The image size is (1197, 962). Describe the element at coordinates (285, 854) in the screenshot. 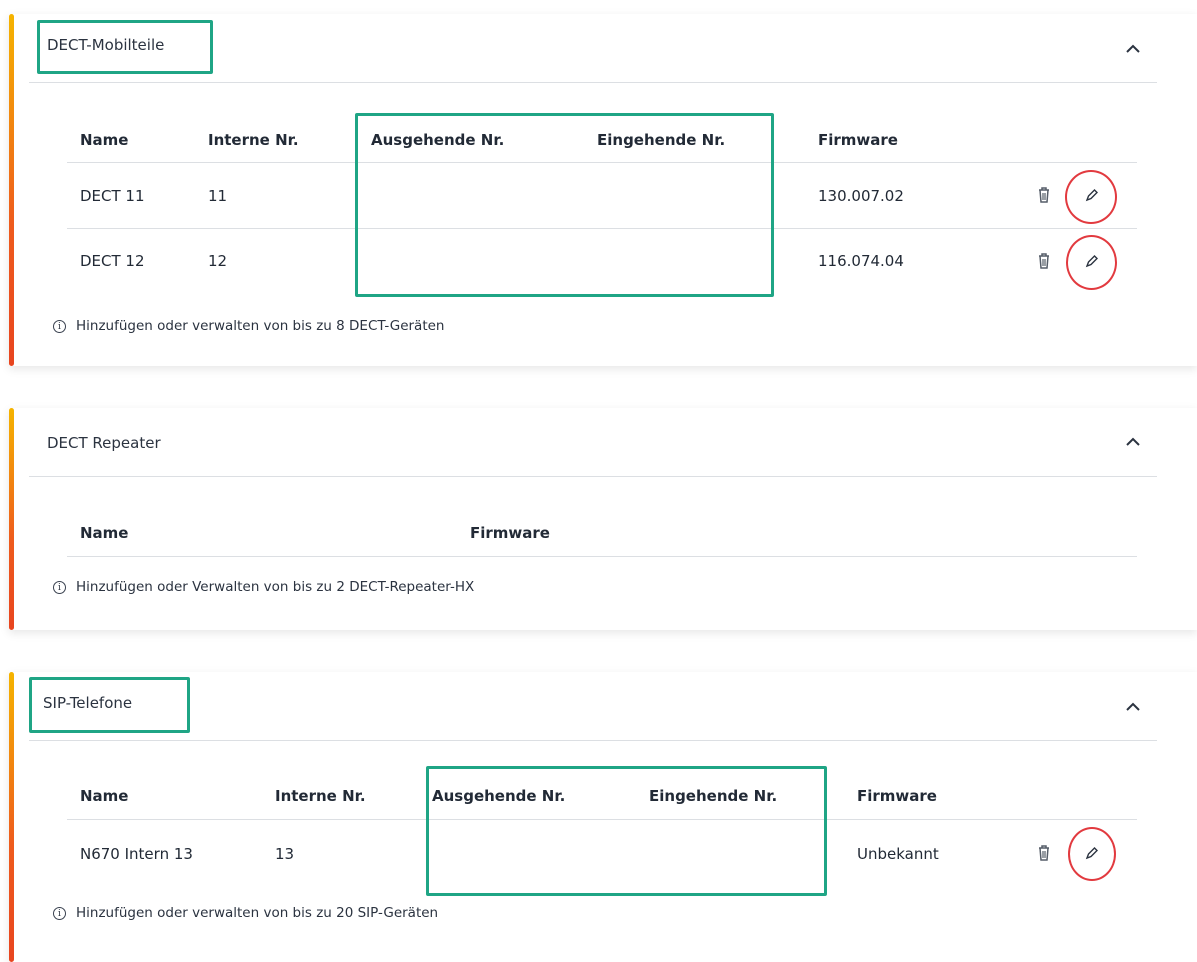

I see `row-internal: 13` at that location.